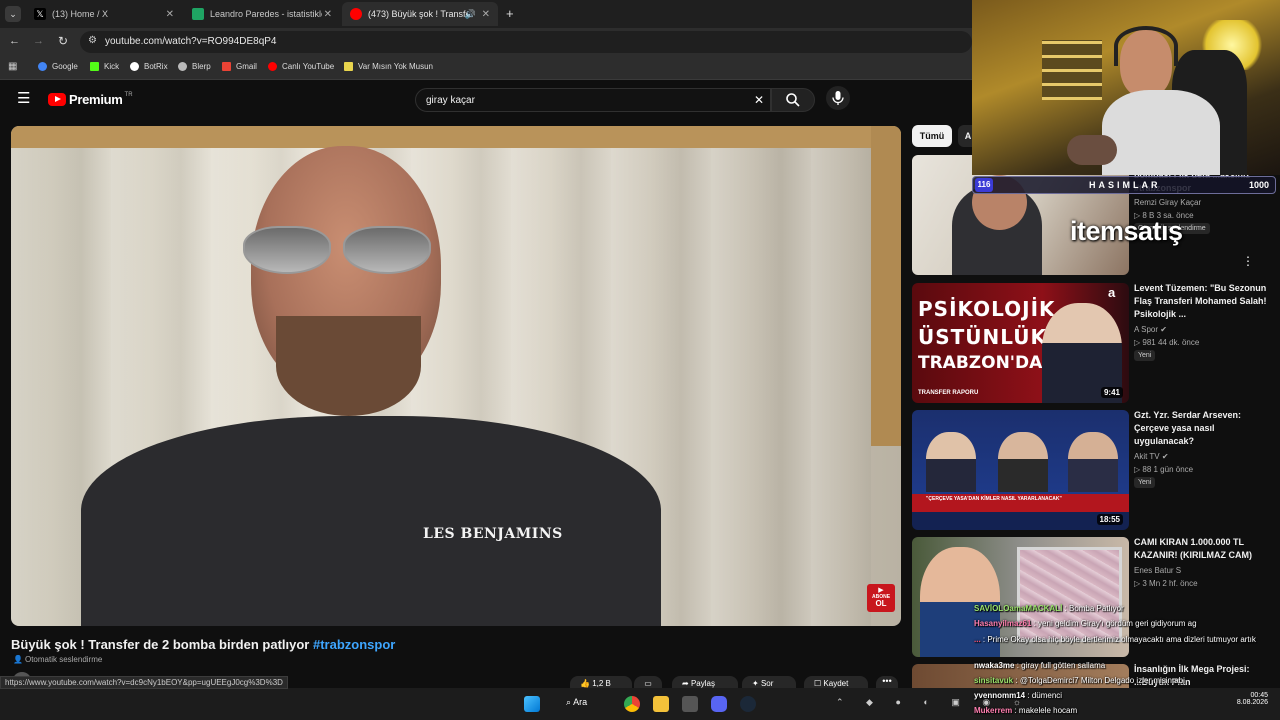 This screenshot has width=1280, height=720. I want to click on shirt-print: LES BENJAMINS, so click(493, 534).